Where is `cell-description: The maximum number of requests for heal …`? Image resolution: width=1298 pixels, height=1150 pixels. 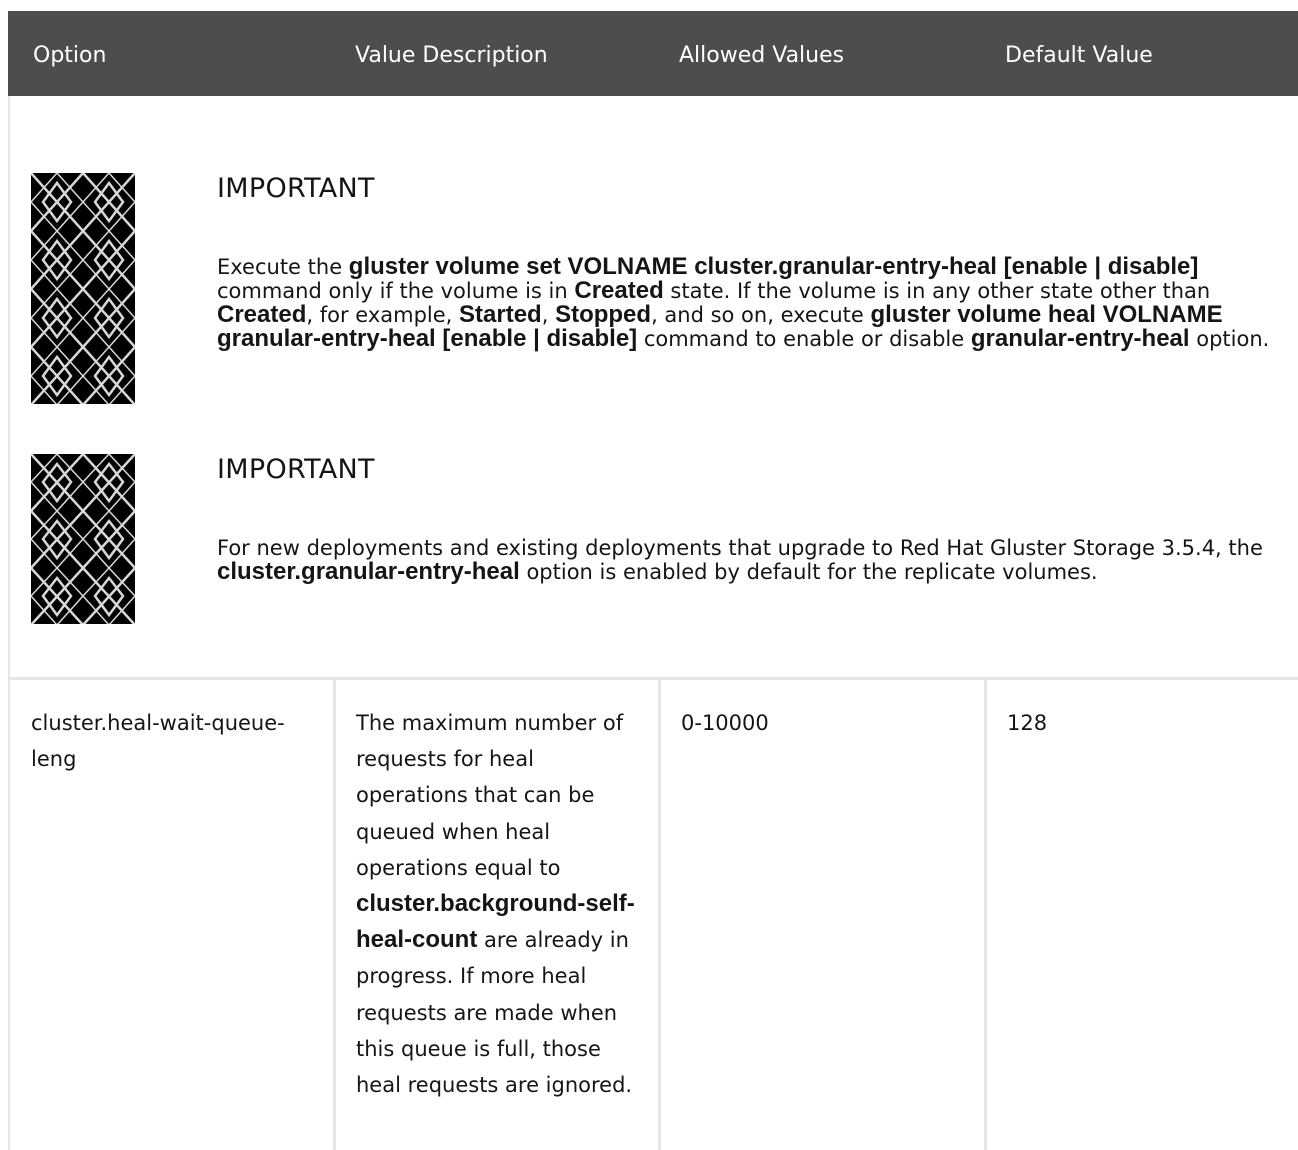
cell-description: The maximum number of requests for heal … is located at coordinates (495, 904).